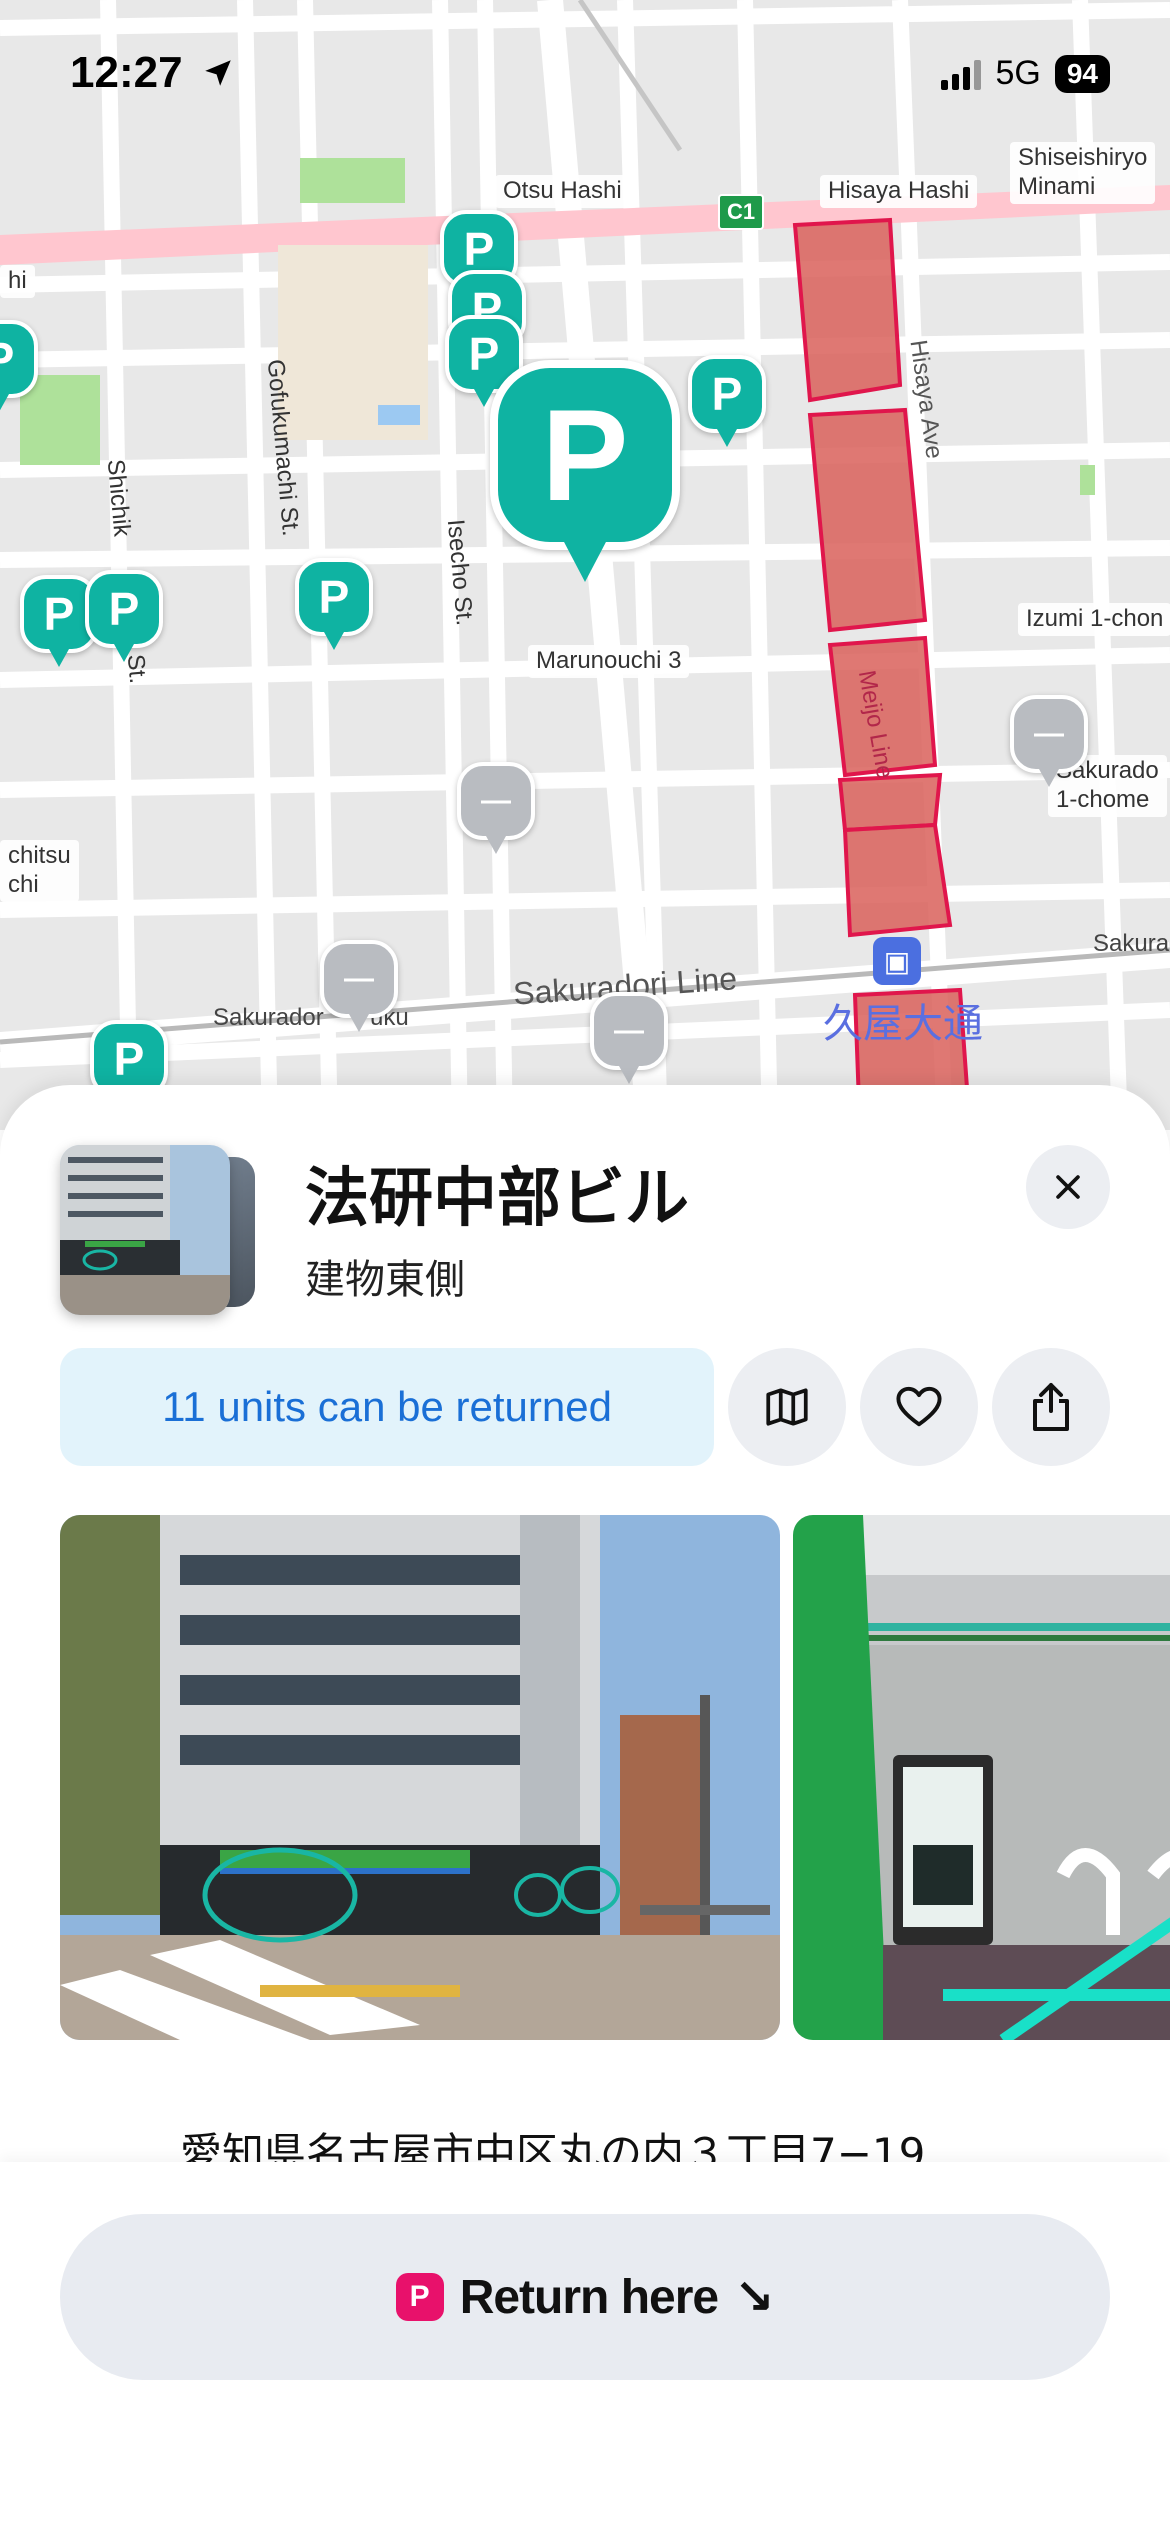 The width and height of the screenshot is (1170, 2532). I want to click on favorite-button, so click(919, 1407).